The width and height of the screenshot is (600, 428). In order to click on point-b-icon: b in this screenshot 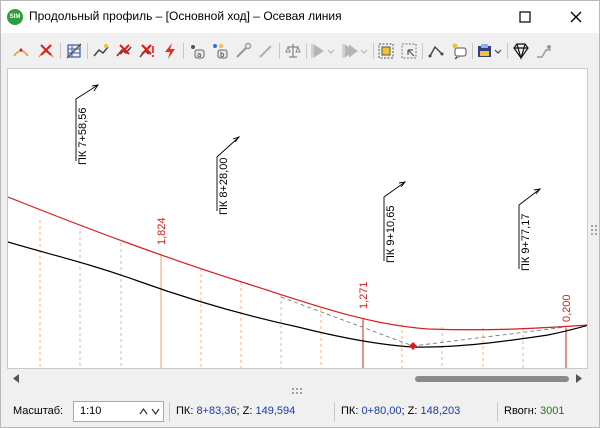, I will do `click(220, 51)`.